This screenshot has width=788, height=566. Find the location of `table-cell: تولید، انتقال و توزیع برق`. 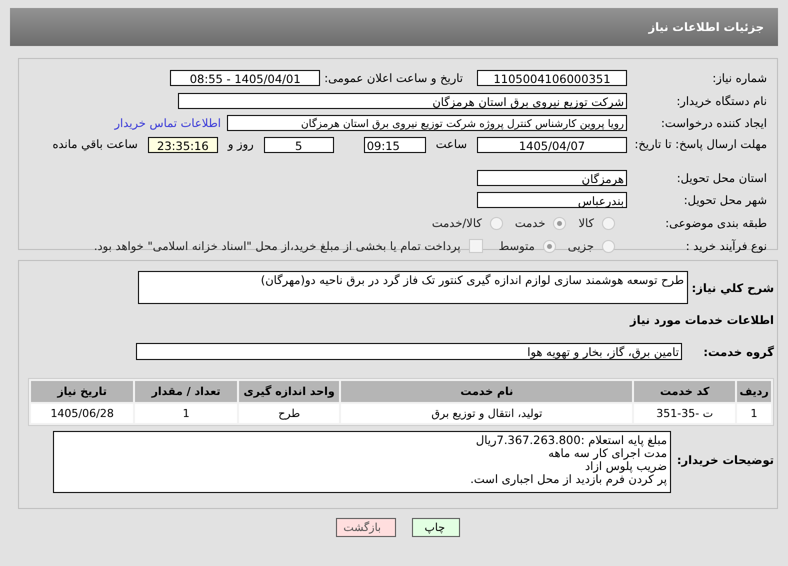

table-cell: تولید، انتقال و توزیع برق is located at coordinates (486, 413).